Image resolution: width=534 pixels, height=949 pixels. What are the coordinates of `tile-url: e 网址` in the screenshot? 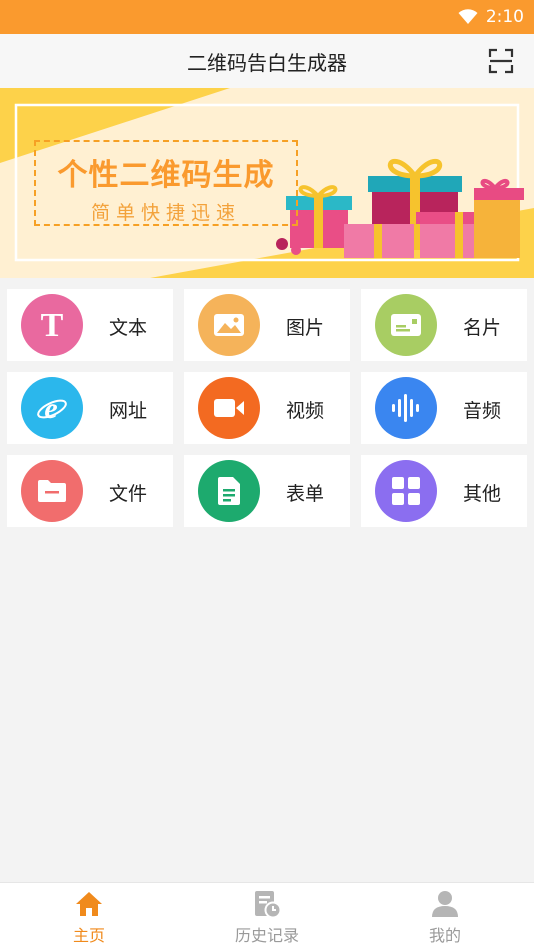 It's located at (90, 408).